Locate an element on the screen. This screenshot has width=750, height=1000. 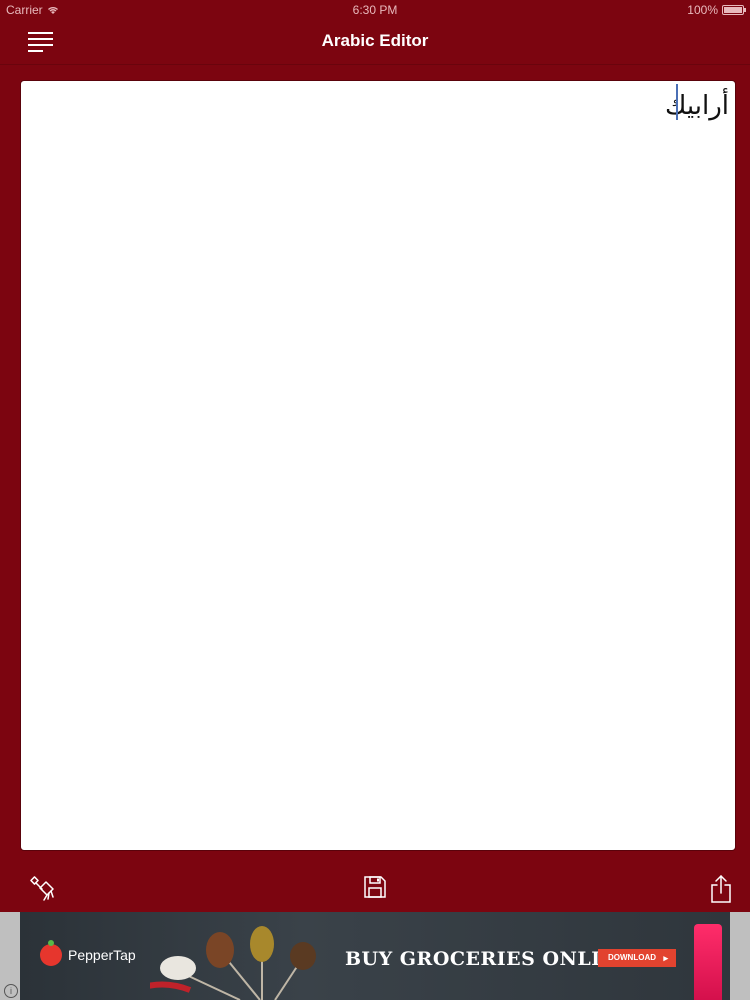
ad-download-button: DOWNLOAD is located at coordinates (637, 958).